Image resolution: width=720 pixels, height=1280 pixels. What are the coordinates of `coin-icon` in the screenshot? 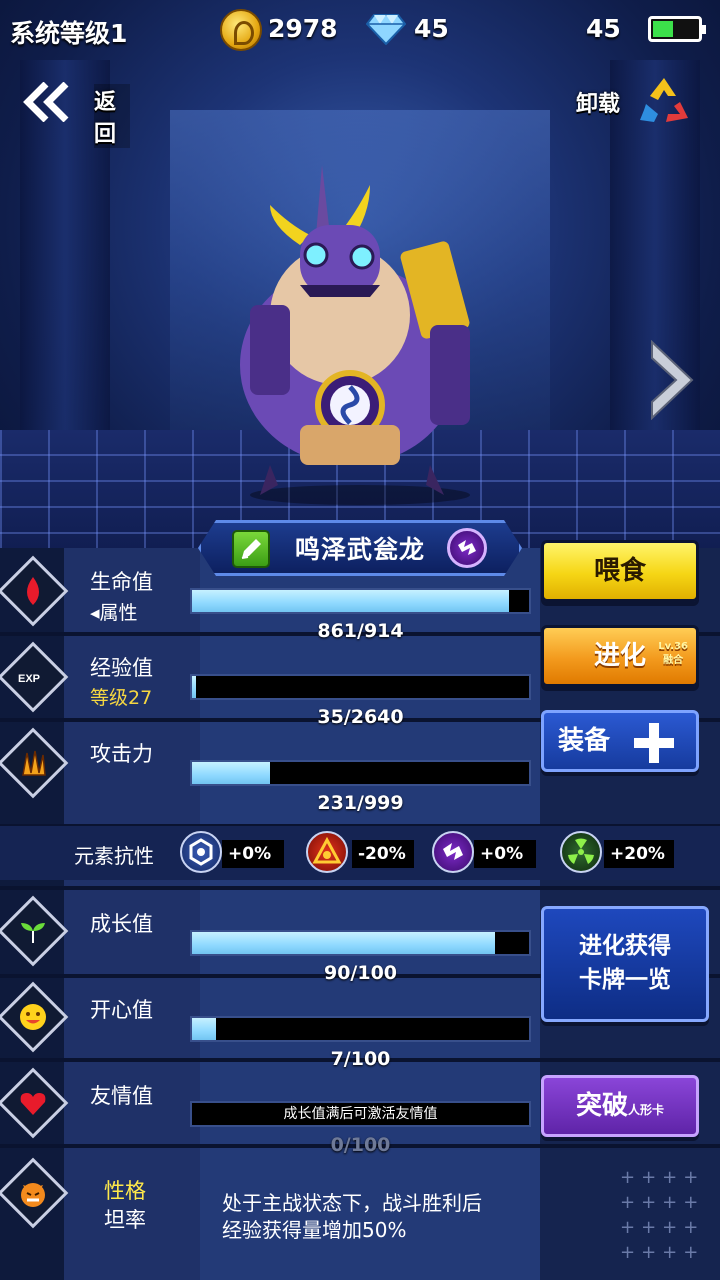 It's located at (241, 30).